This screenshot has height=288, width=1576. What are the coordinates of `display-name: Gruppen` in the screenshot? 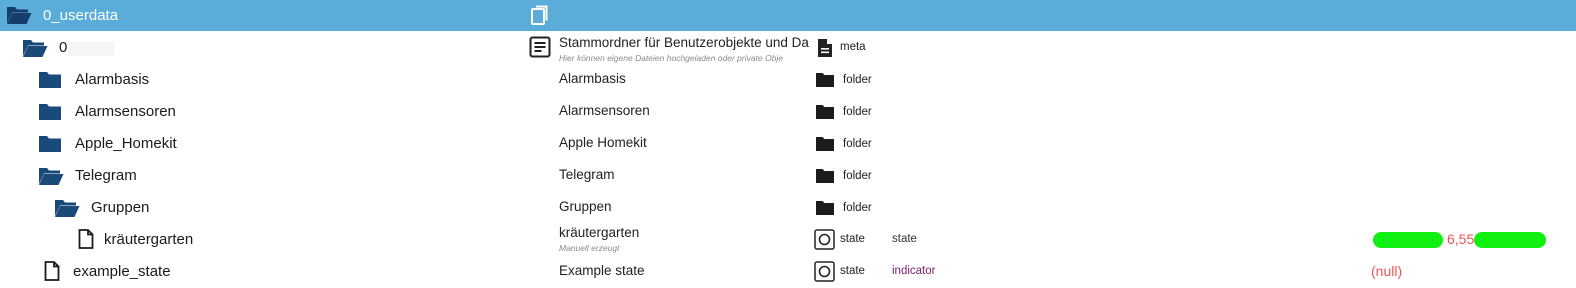 It's located at (585, 206).